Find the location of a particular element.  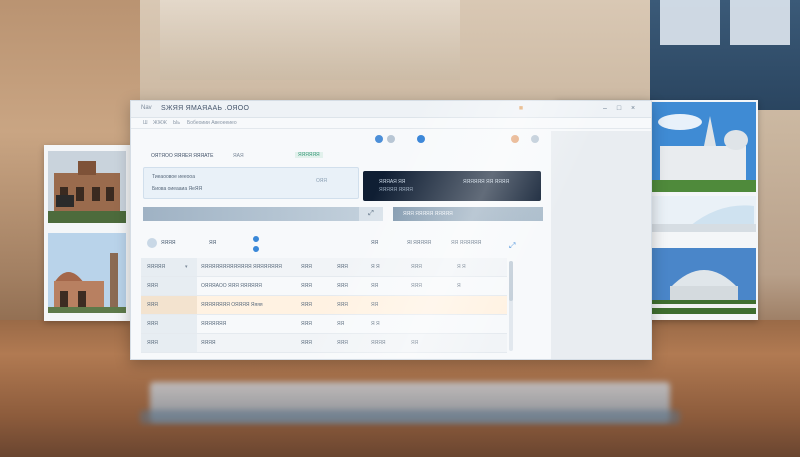

row-name: ЯЯЯЯЯЯЯЯЯЯЯЯЯЯ ЯЯЯЯЯЯЯЯ is located at coordinates (241, 267).